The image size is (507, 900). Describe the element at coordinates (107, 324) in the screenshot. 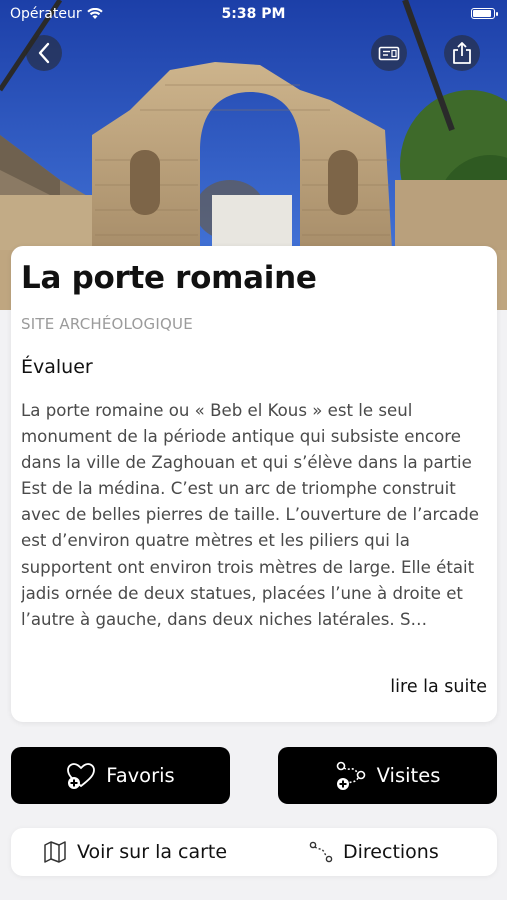

I see `place-category: SITE ARCHÉOLOGIQUE` at that location.